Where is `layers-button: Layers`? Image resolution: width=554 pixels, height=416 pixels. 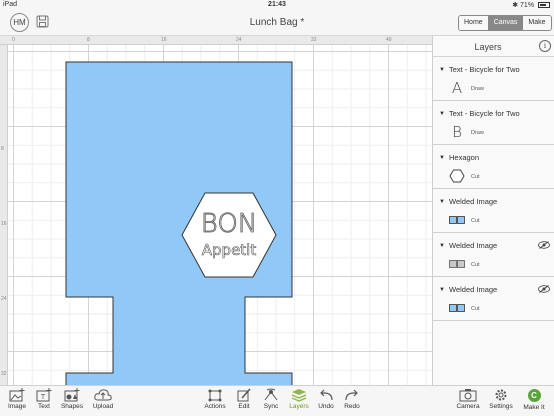 layers-button: Layers is located at coordinates (299, 399).